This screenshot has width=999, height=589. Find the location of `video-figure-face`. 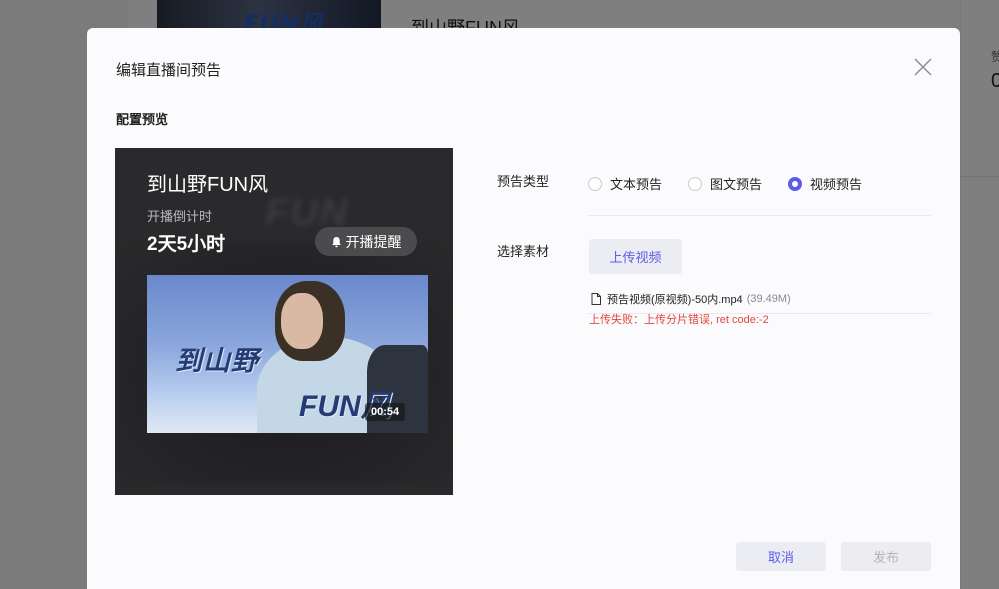

video-figure-face is located at coordinates (302, 321).